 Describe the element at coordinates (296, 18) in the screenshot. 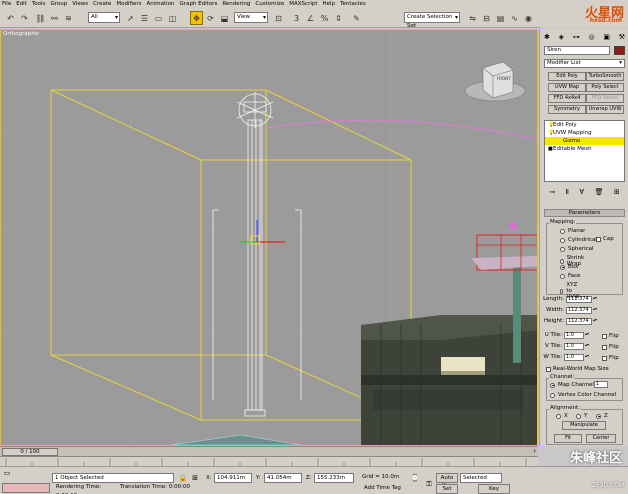

I see `snap-toggle-icon: 3` at that location.